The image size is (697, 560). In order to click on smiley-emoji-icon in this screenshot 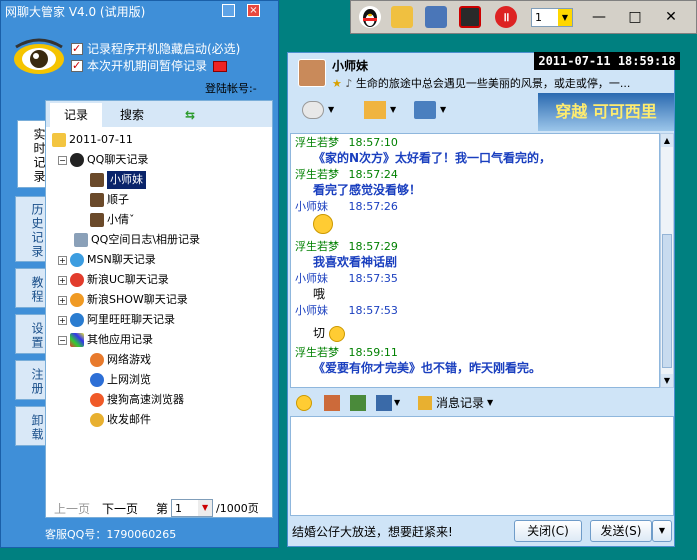, I will do `click(323, 224)`.